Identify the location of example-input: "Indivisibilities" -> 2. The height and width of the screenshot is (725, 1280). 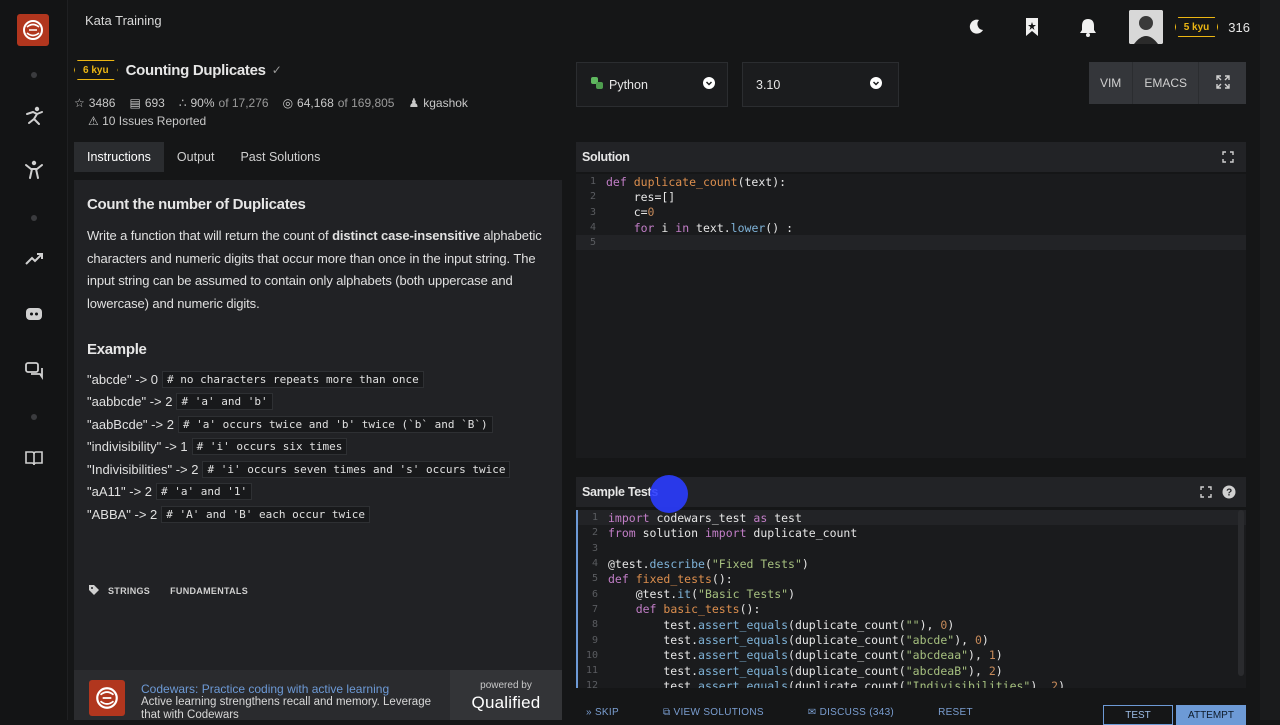
(143, 469).